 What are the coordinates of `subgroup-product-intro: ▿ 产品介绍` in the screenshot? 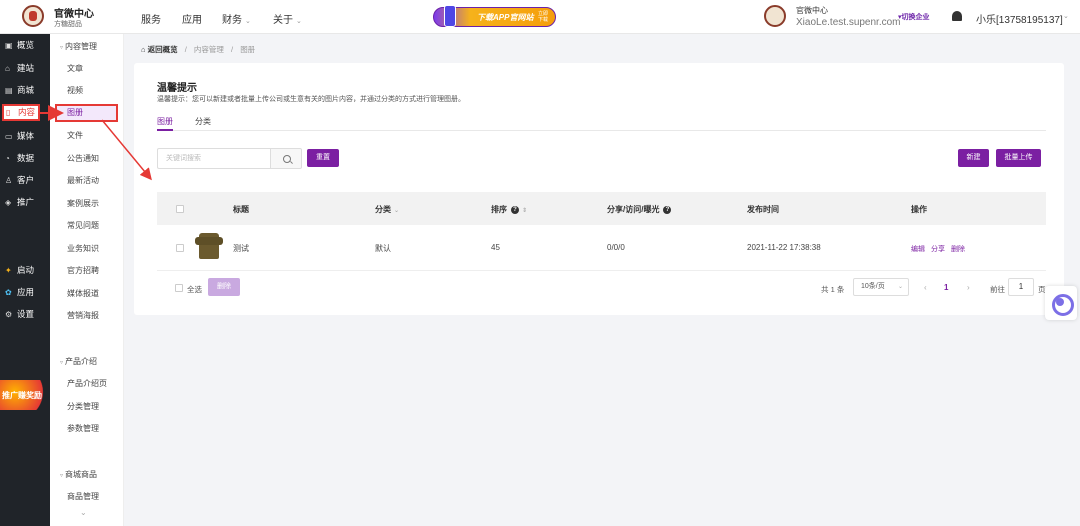 It's located at (78, 361).